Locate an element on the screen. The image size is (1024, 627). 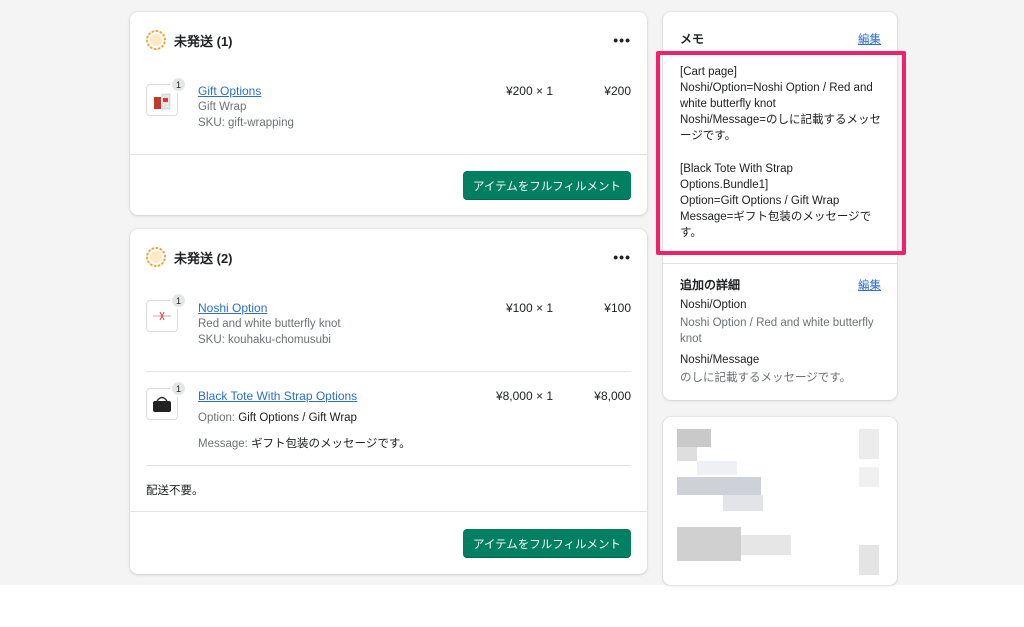
details-edit-link: 編集 is located at coordinates (869, 285).